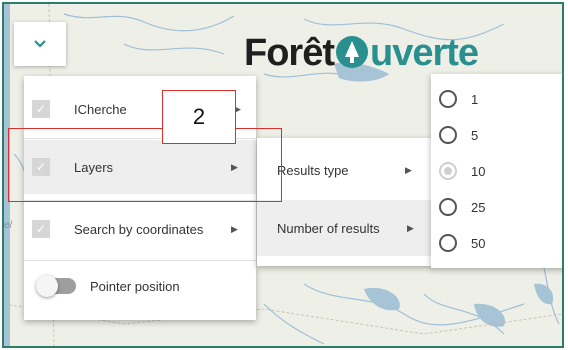  What do you see at coordinates (41, 109) in the screenshot?
I see `checkbox-icherche: ✓` at bounding box center [41, 109].